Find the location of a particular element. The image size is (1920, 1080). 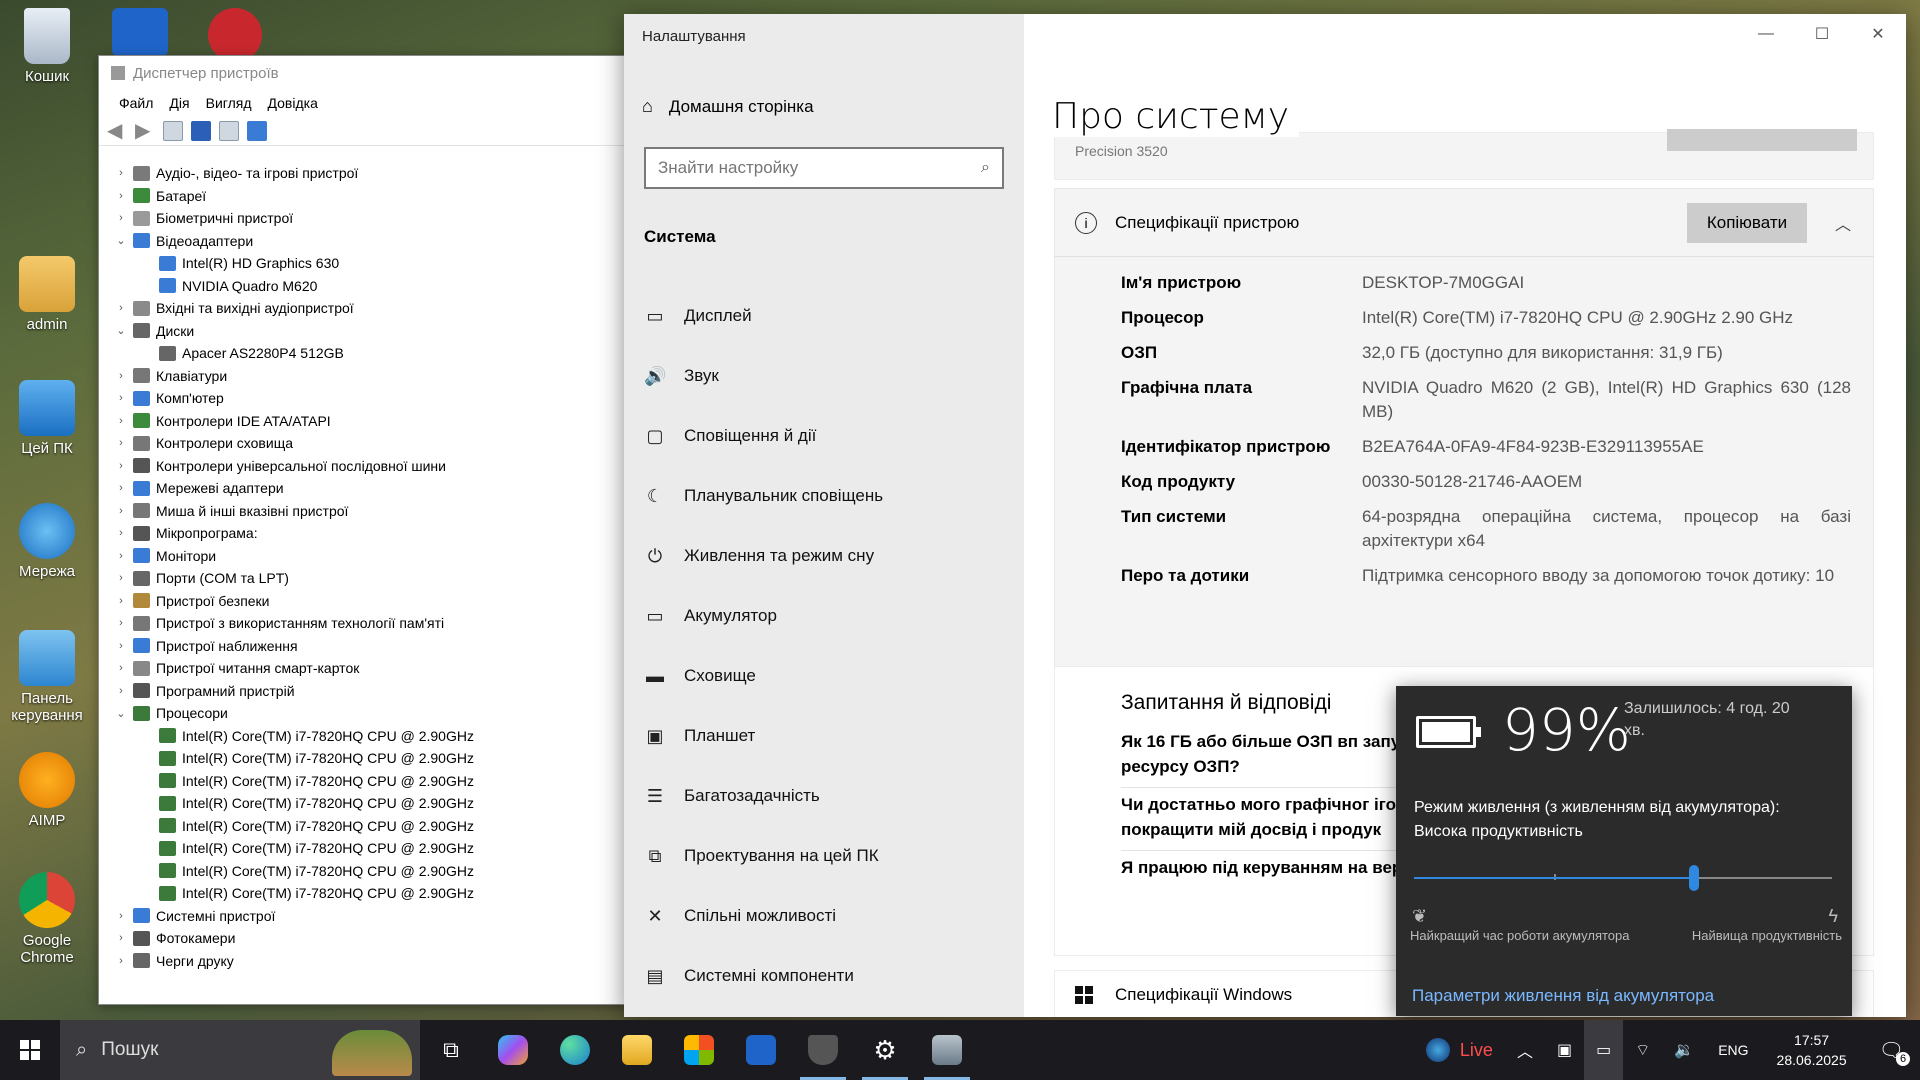

nav-item: 🔊 Звук is located at coordinates (824, 376).